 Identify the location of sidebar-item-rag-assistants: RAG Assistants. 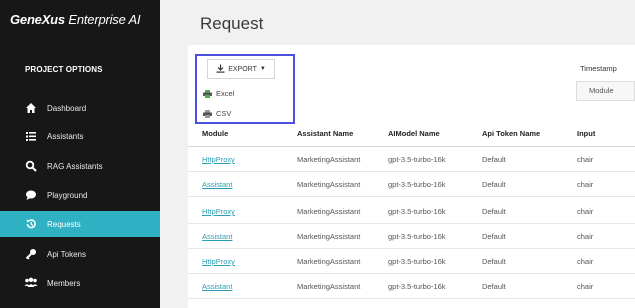
(80, 166).